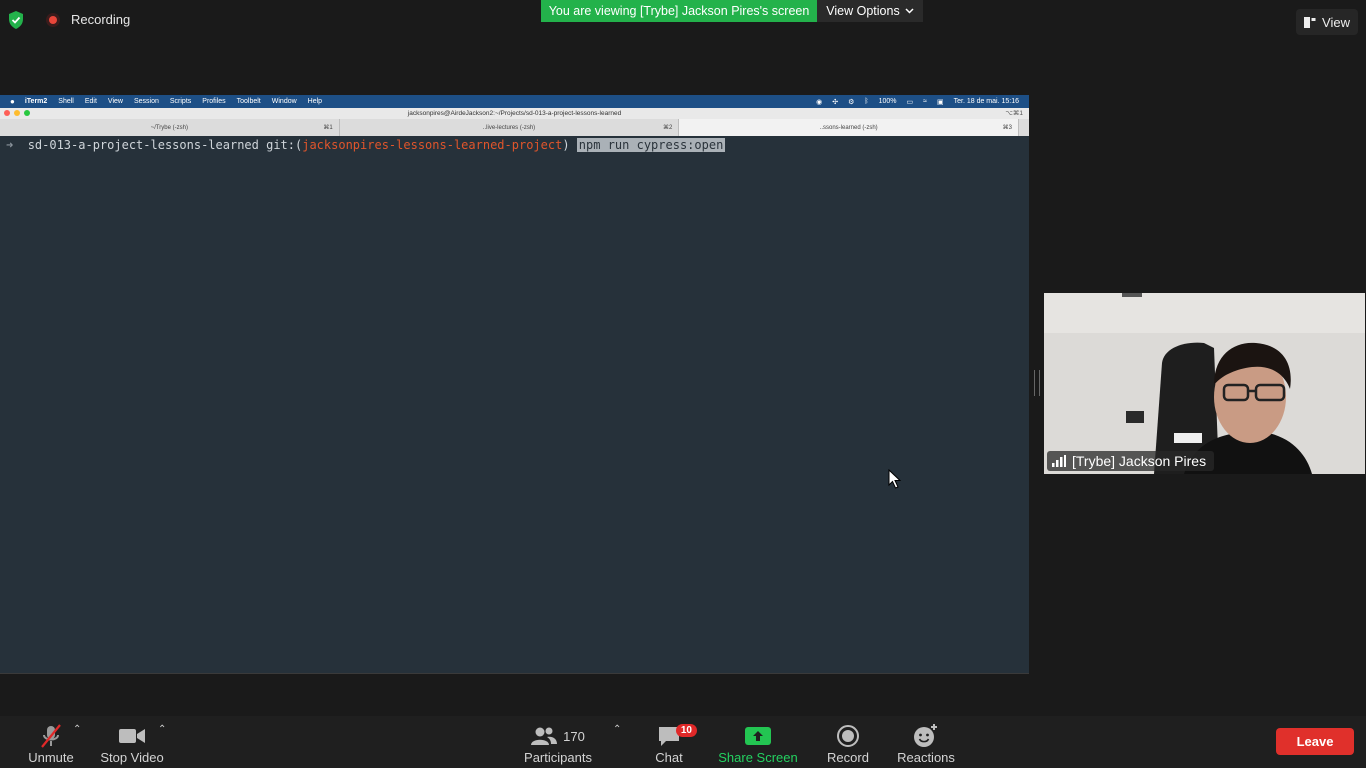 Image resolution: width=1366 pixels, height=768 pixels. Describe the element at coordinates (162, 729) in the screenshot. I see `video-options-caret-icon: ⌃` at that location.